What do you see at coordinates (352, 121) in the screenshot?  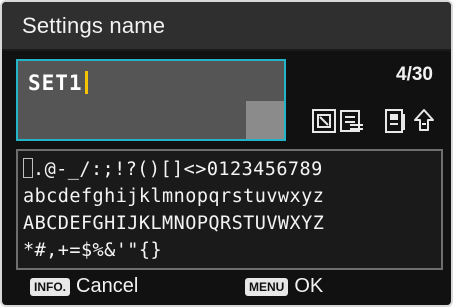 I see `insert-icon` at bounding box center [352, 121].